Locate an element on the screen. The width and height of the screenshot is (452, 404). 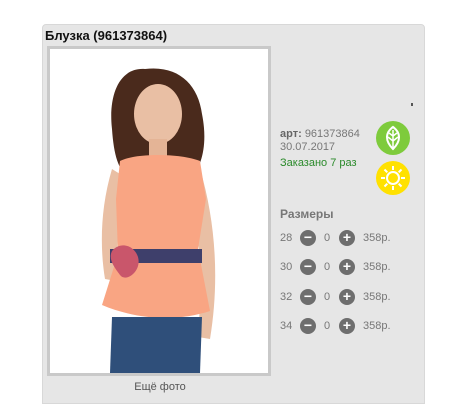
size-label: 30 is located at coordinates (286, 267).